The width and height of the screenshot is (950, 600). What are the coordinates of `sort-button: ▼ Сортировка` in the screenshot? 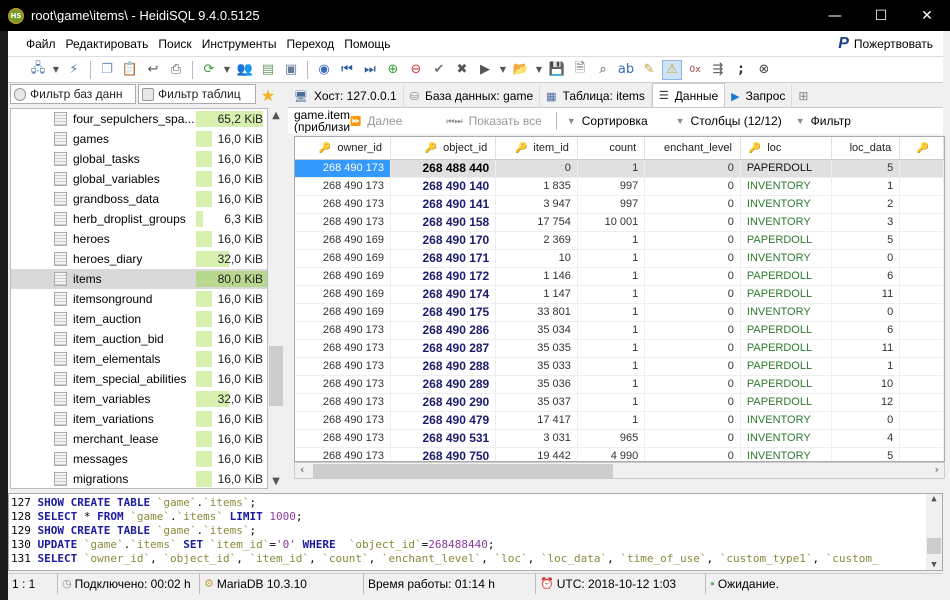 It's located at (607, 121).